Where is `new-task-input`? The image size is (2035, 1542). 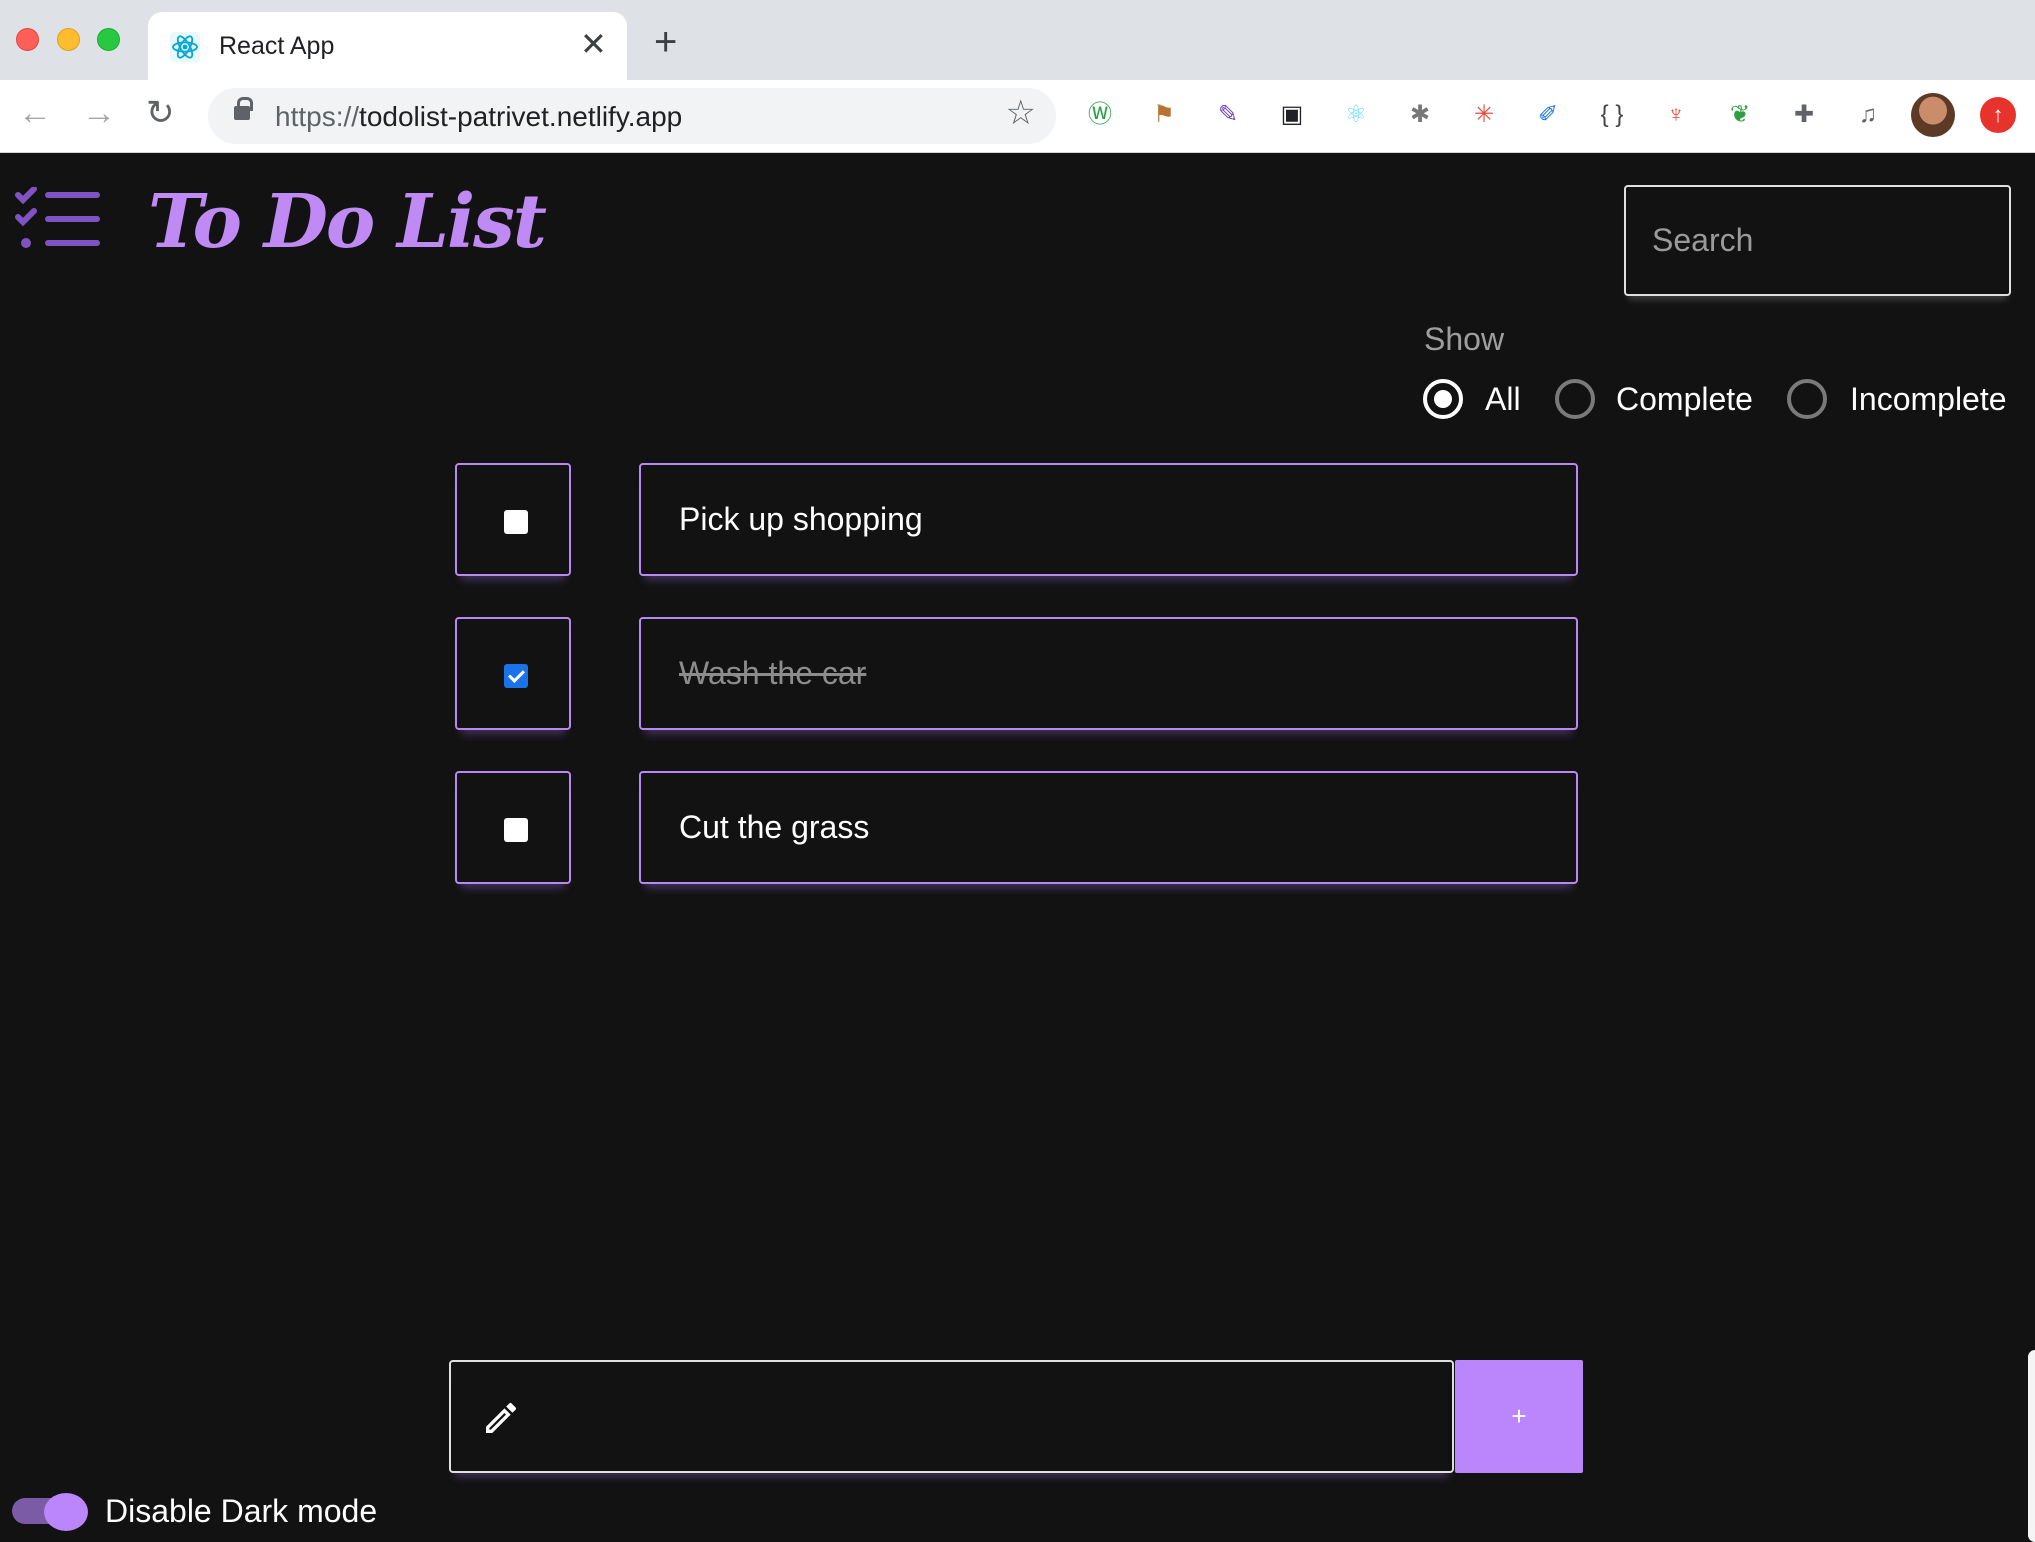 new-task-input is located at coordinates (987, 1416).